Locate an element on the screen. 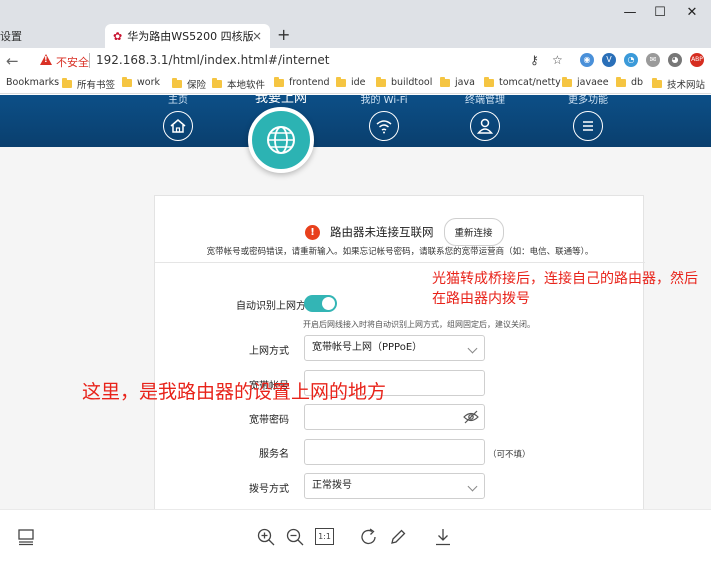 Image resolution: width=711 pixels, height=569 pixels. eye-icon is located at coordinates (471, 422).